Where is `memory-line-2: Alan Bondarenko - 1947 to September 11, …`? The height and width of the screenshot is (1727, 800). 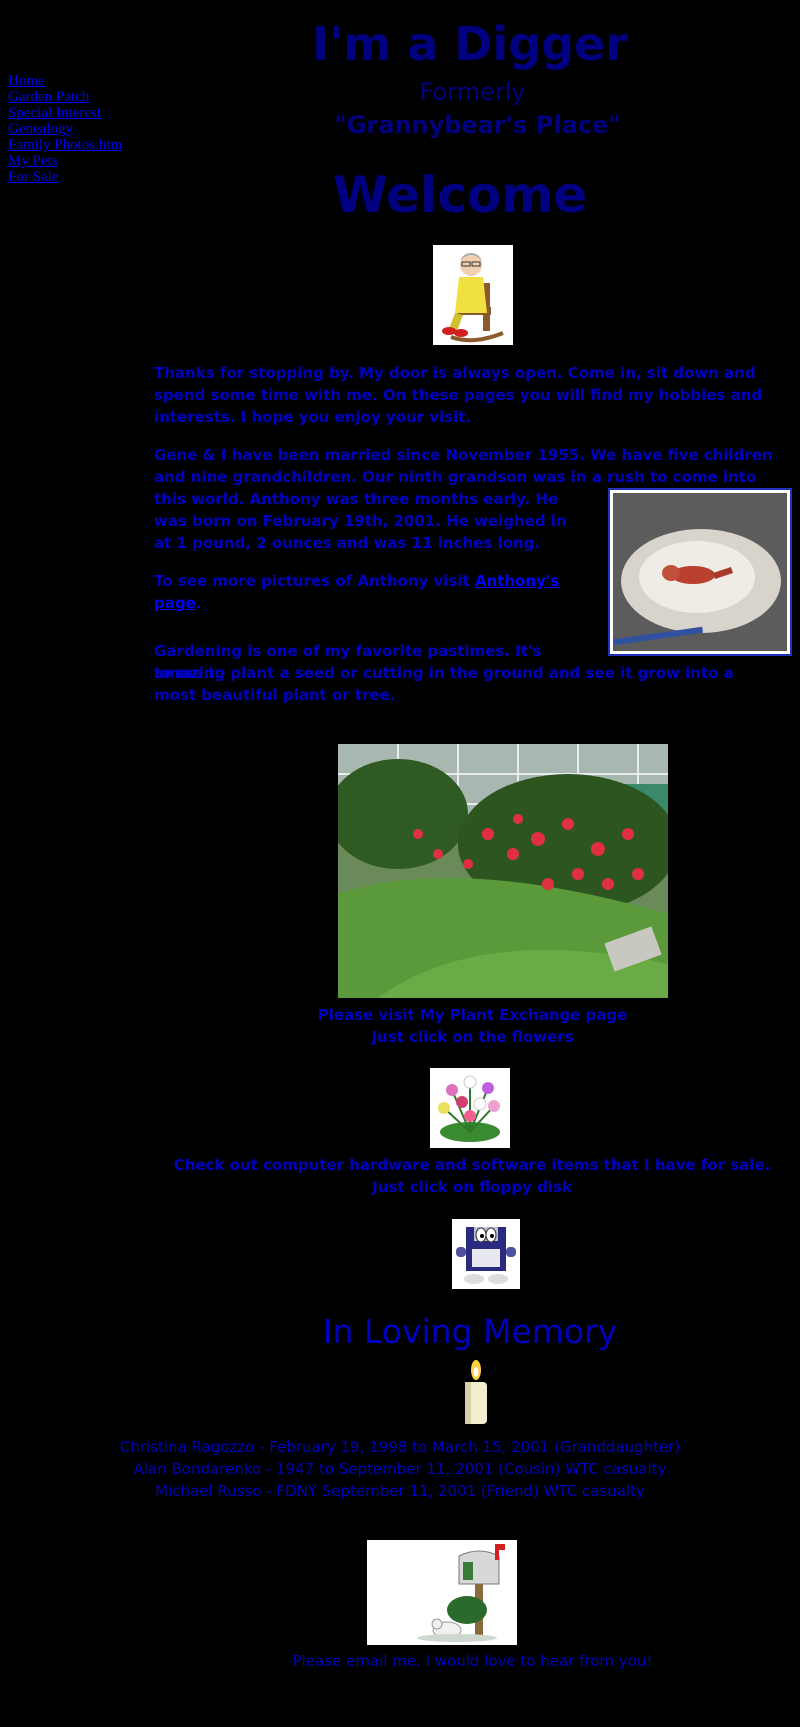
memory-line-2: Alan Bondarenko - 1947 to September 11, … is located at coordinates (400, 1469).